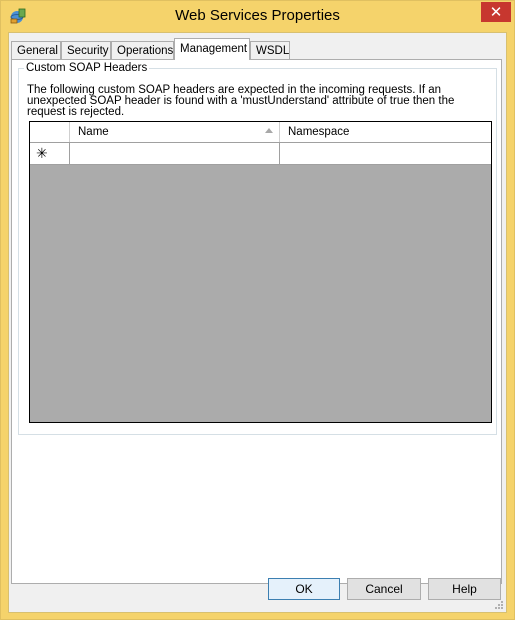 The image size is (515, 620). What do you see at coordinates (499, 605) in the screenshot?
I see `resize-grip-icon` at bounding box center [499, 605].